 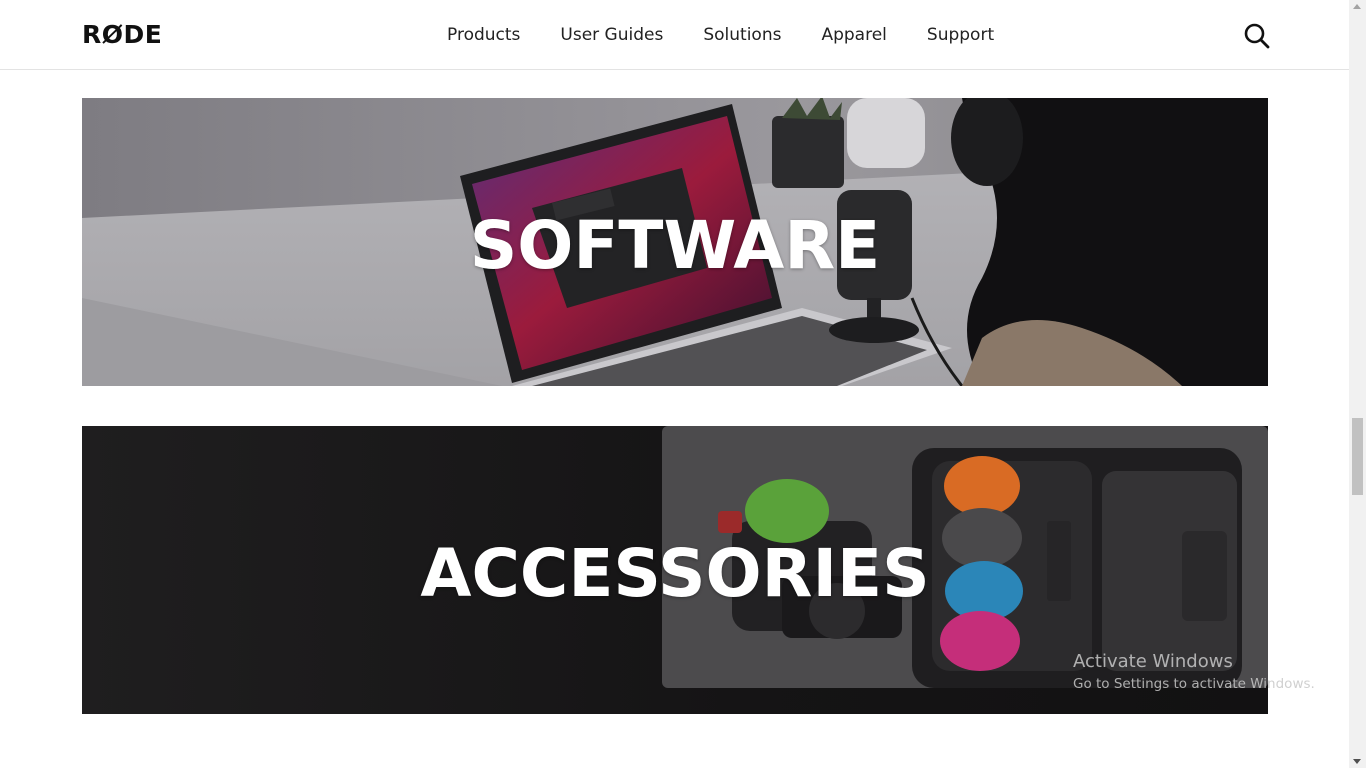 I want to click on scroll-up-arrow-icon, so click(x=1357, y=6).